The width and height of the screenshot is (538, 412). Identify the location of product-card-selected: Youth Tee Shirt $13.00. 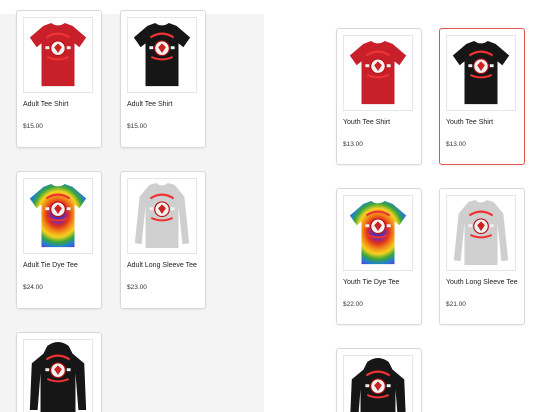
(482, 96).